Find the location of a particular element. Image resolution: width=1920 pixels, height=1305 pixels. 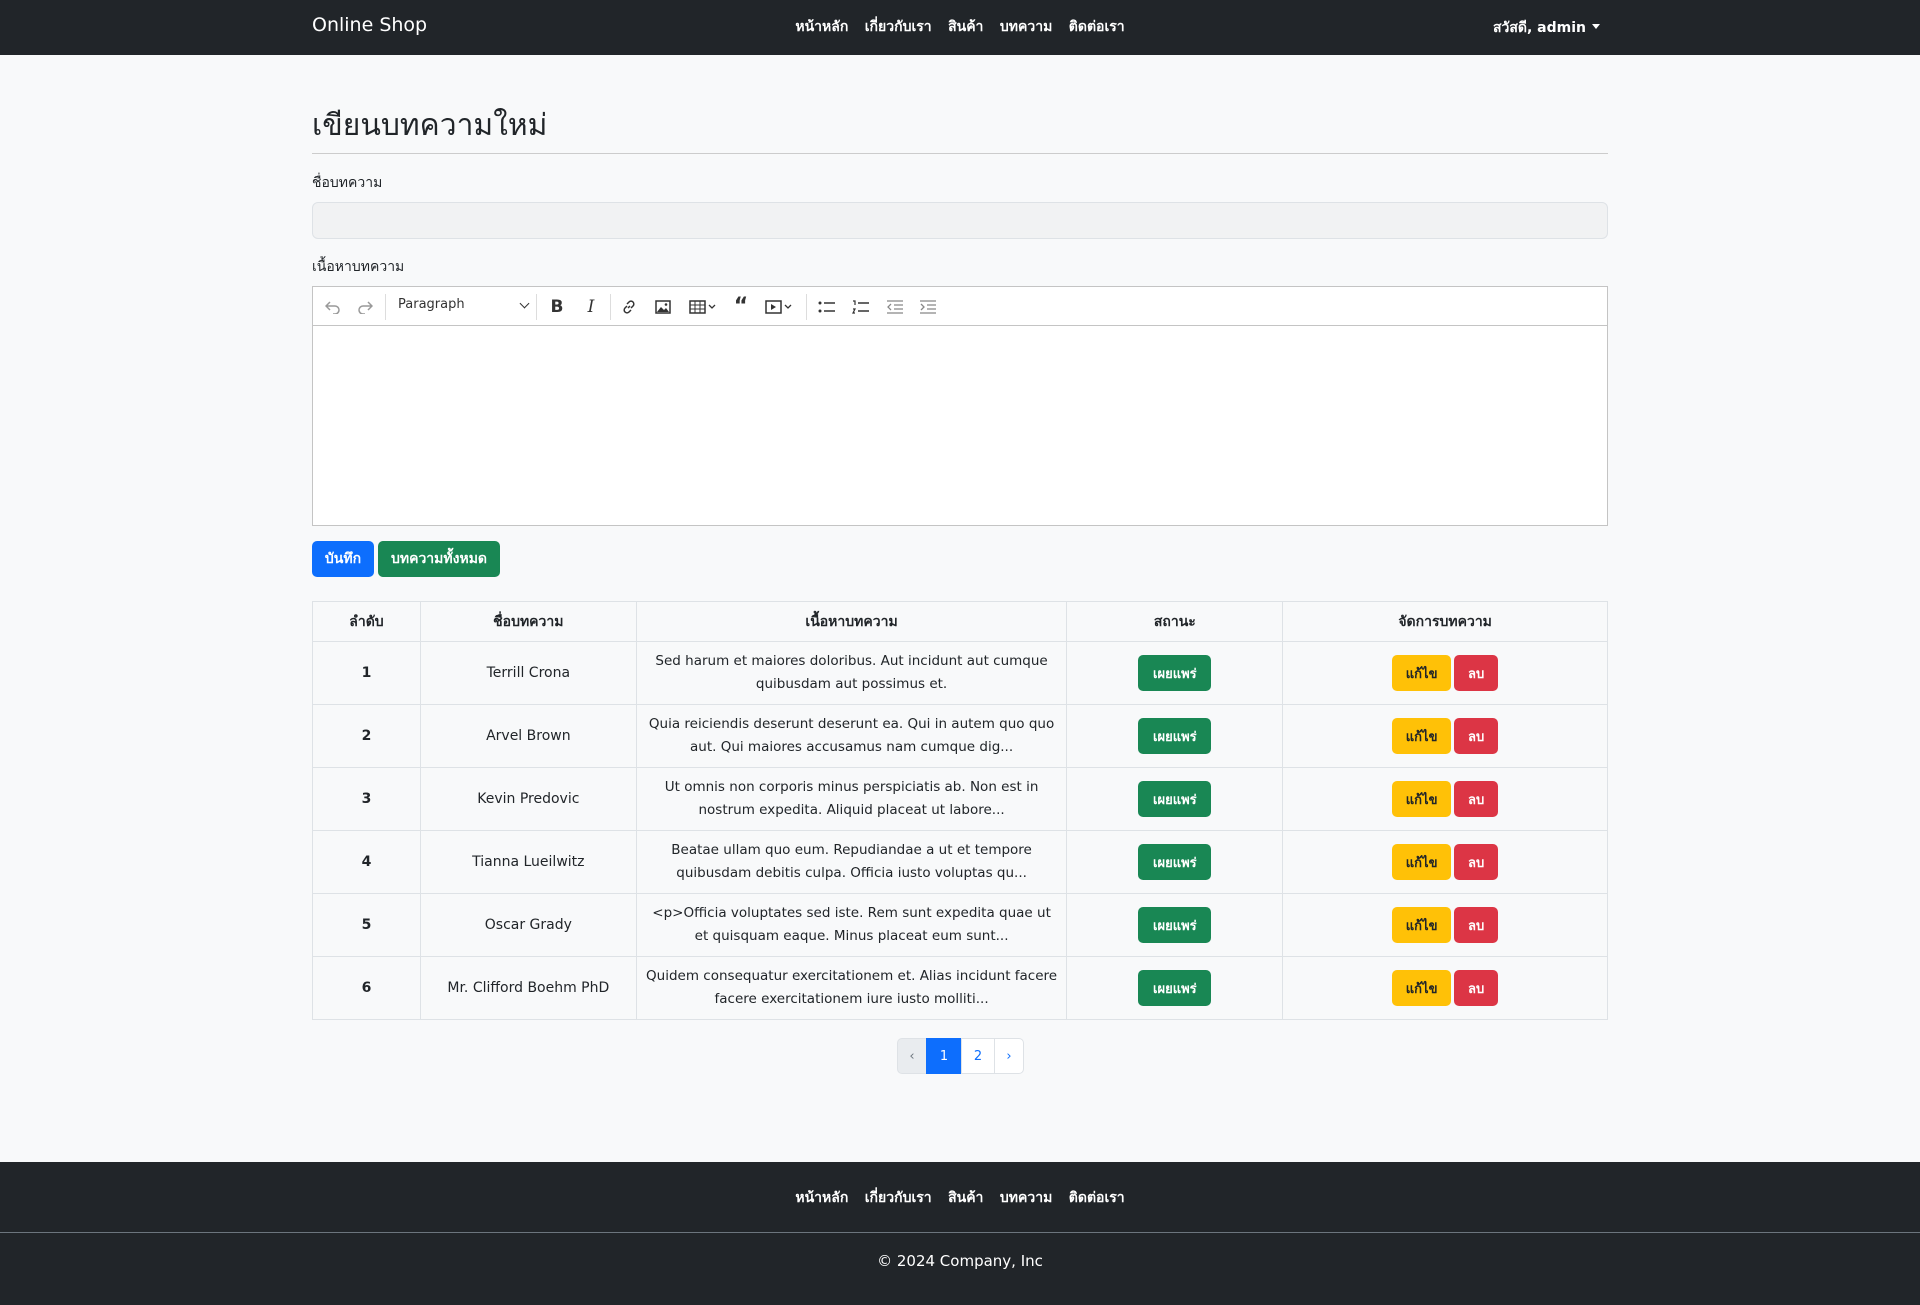

user-dropdown: สวัสดี, admin is located at coordinates (1546, 28).